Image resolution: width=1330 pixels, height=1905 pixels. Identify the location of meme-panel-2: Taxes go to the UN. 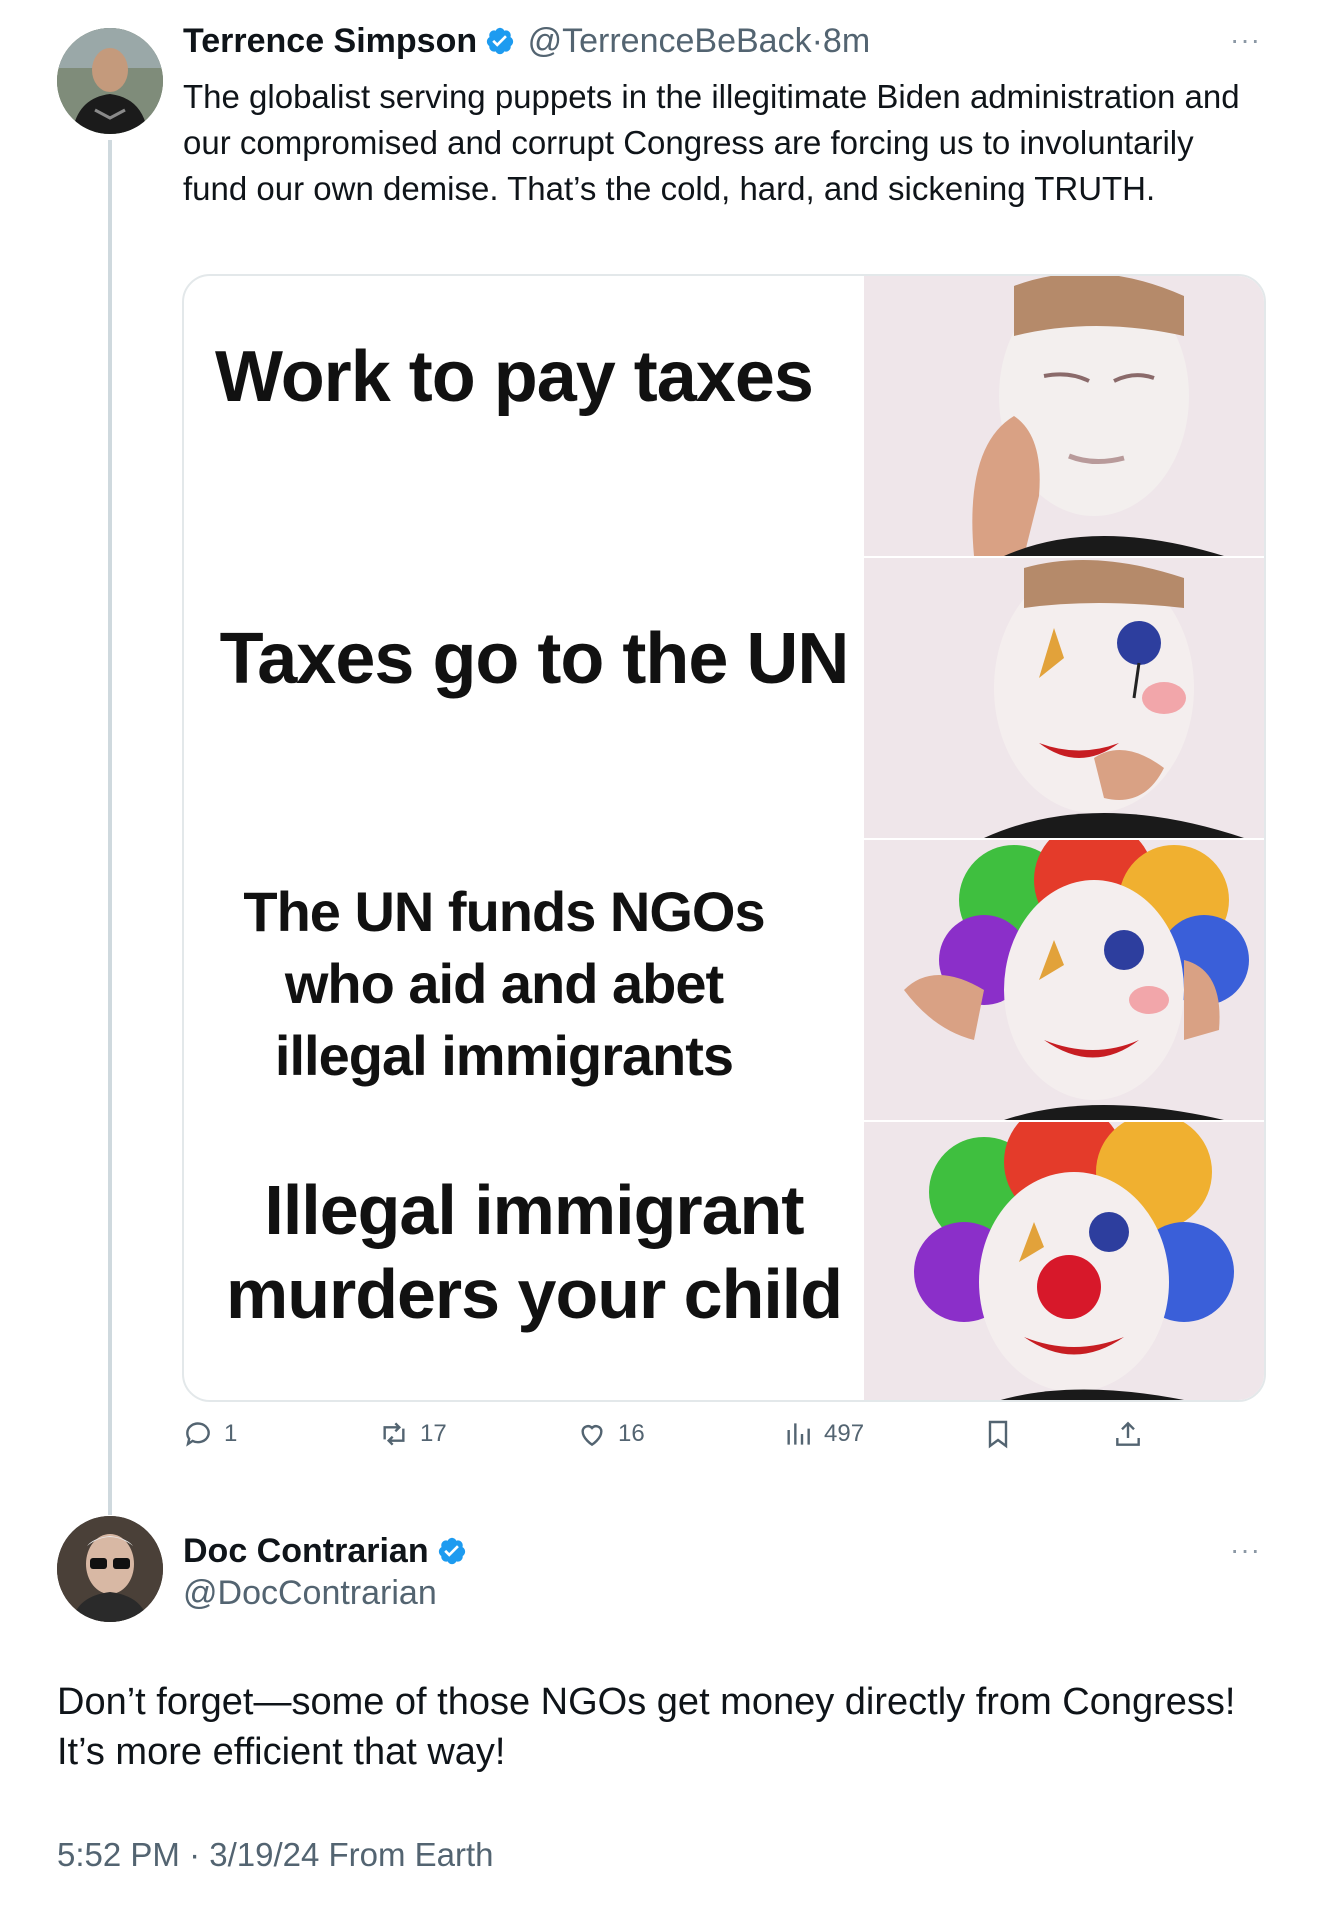
(724, 699).